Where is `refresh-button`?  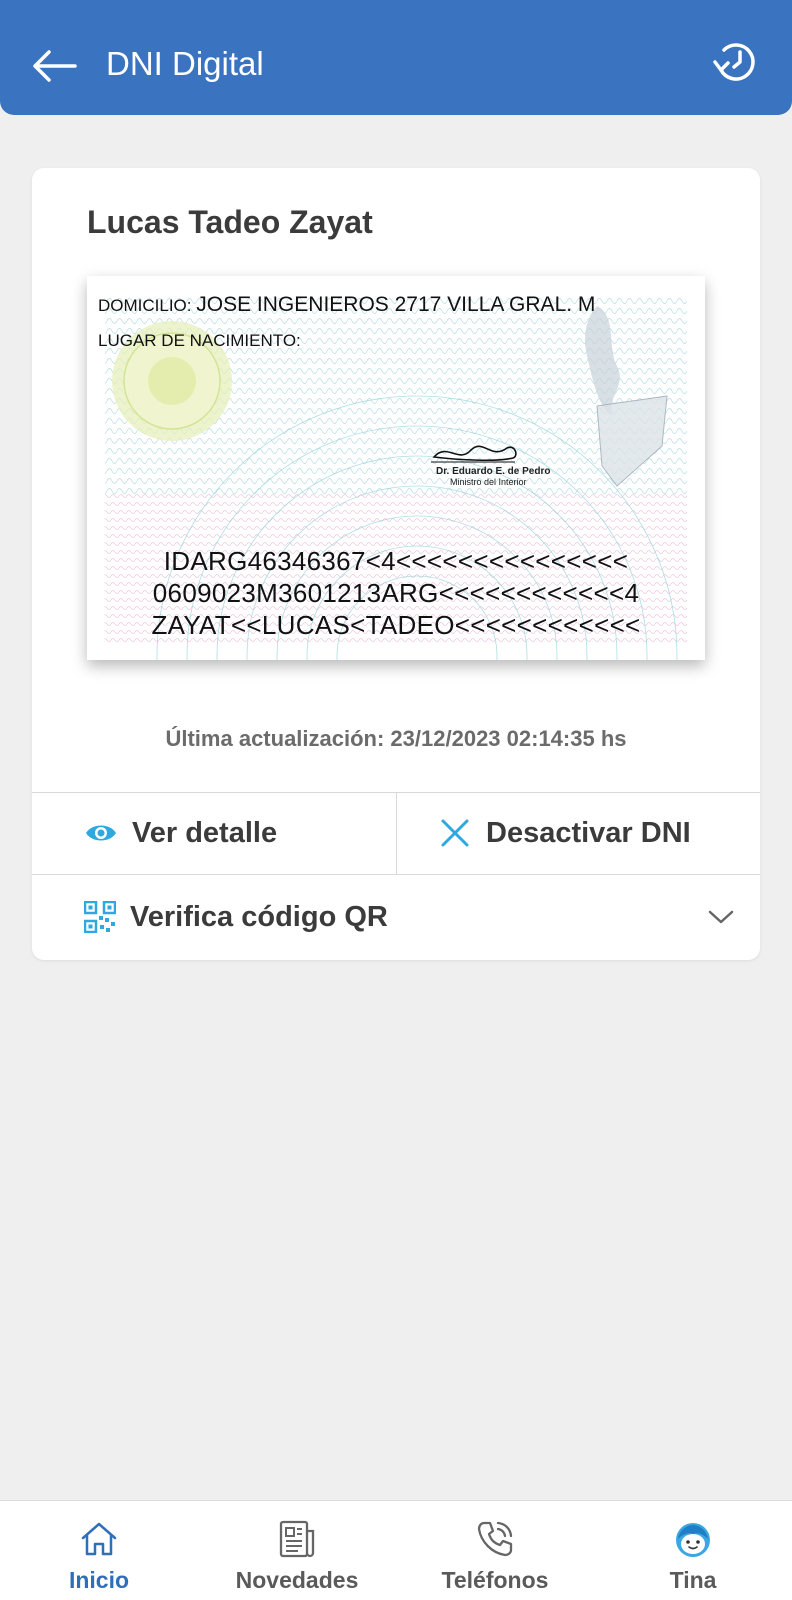
refresh-button is located at coordinates (735, 61).